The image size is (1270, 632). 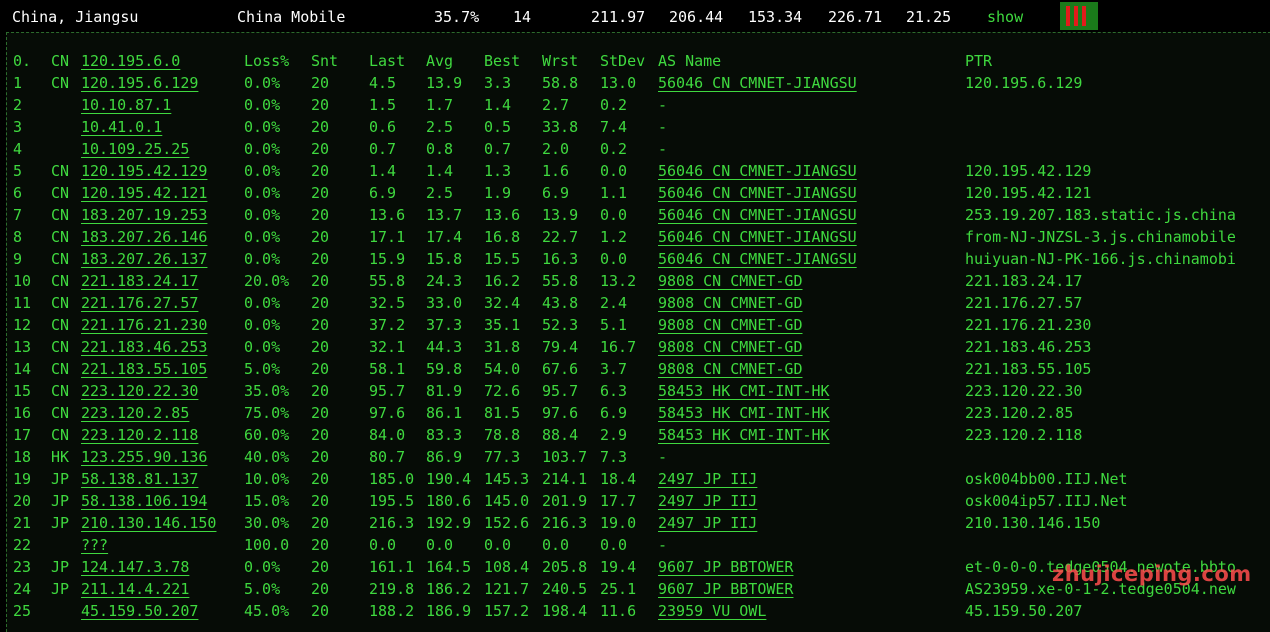 I want to click on hop-host: 10.41.0.1, so click(x=121, y=127).